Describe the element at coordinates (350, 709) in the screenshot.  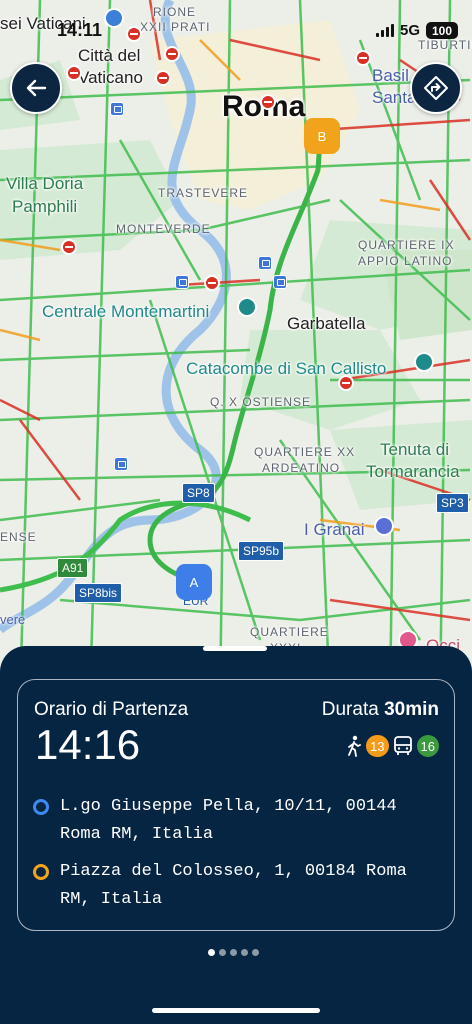
I see `duration-label: Durata` at that location.